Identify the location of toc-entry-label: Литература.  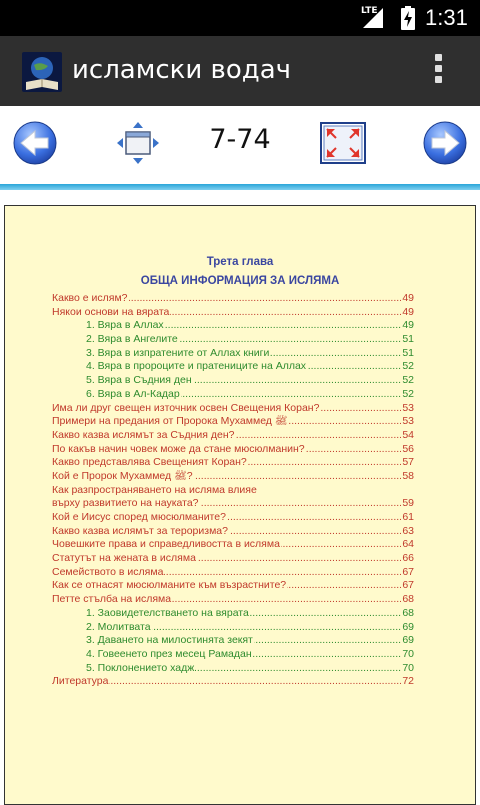
(81, 682).